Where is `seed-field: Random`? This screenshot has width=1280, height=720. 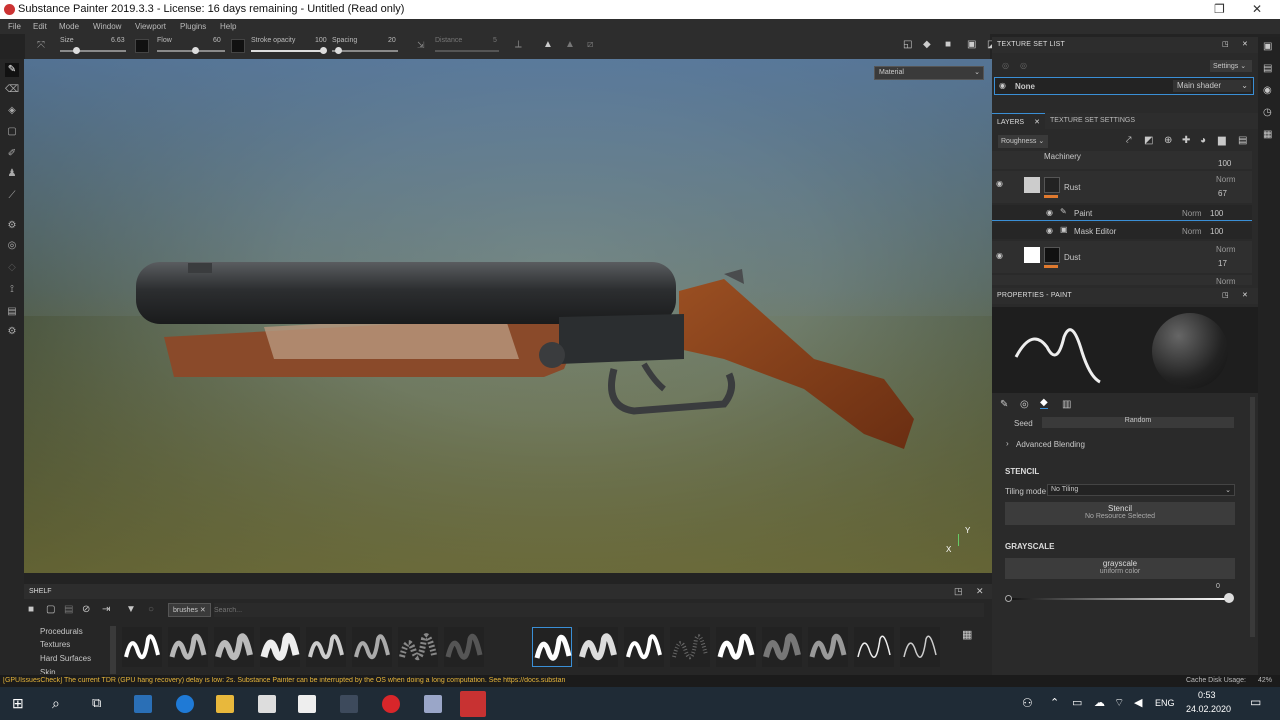 seed-field: Random is located at coordinates (1138, 422).